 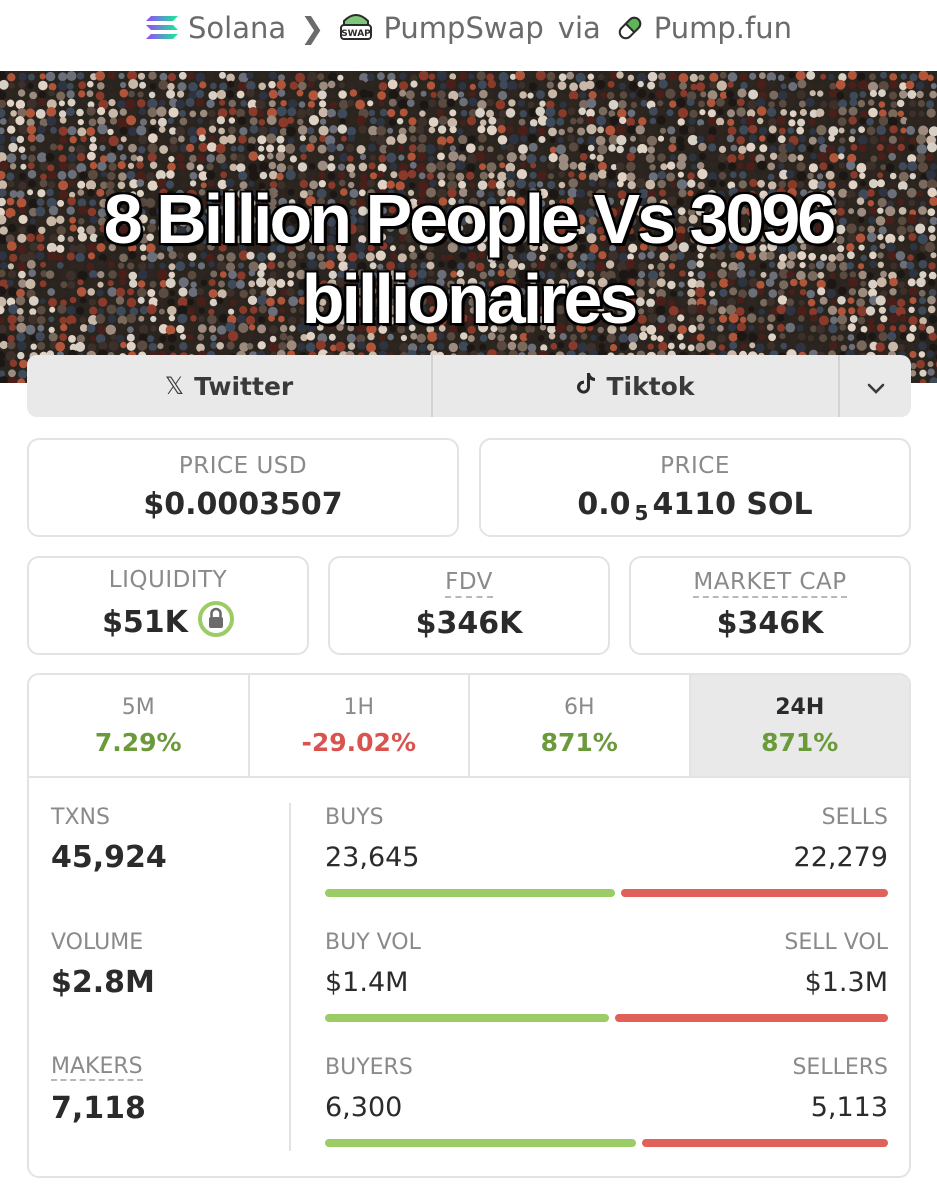 I want to click on price-usd-value: $0.0003507, so click(x=243, y=504).